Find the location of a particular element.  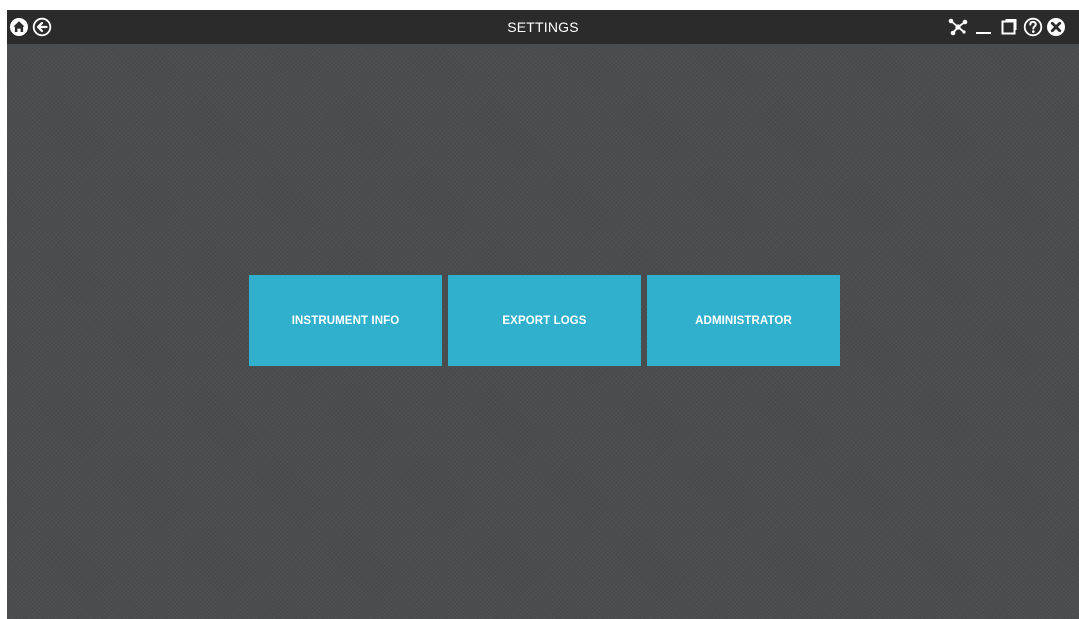

restore-icon is located at coordinates (1009, 27).